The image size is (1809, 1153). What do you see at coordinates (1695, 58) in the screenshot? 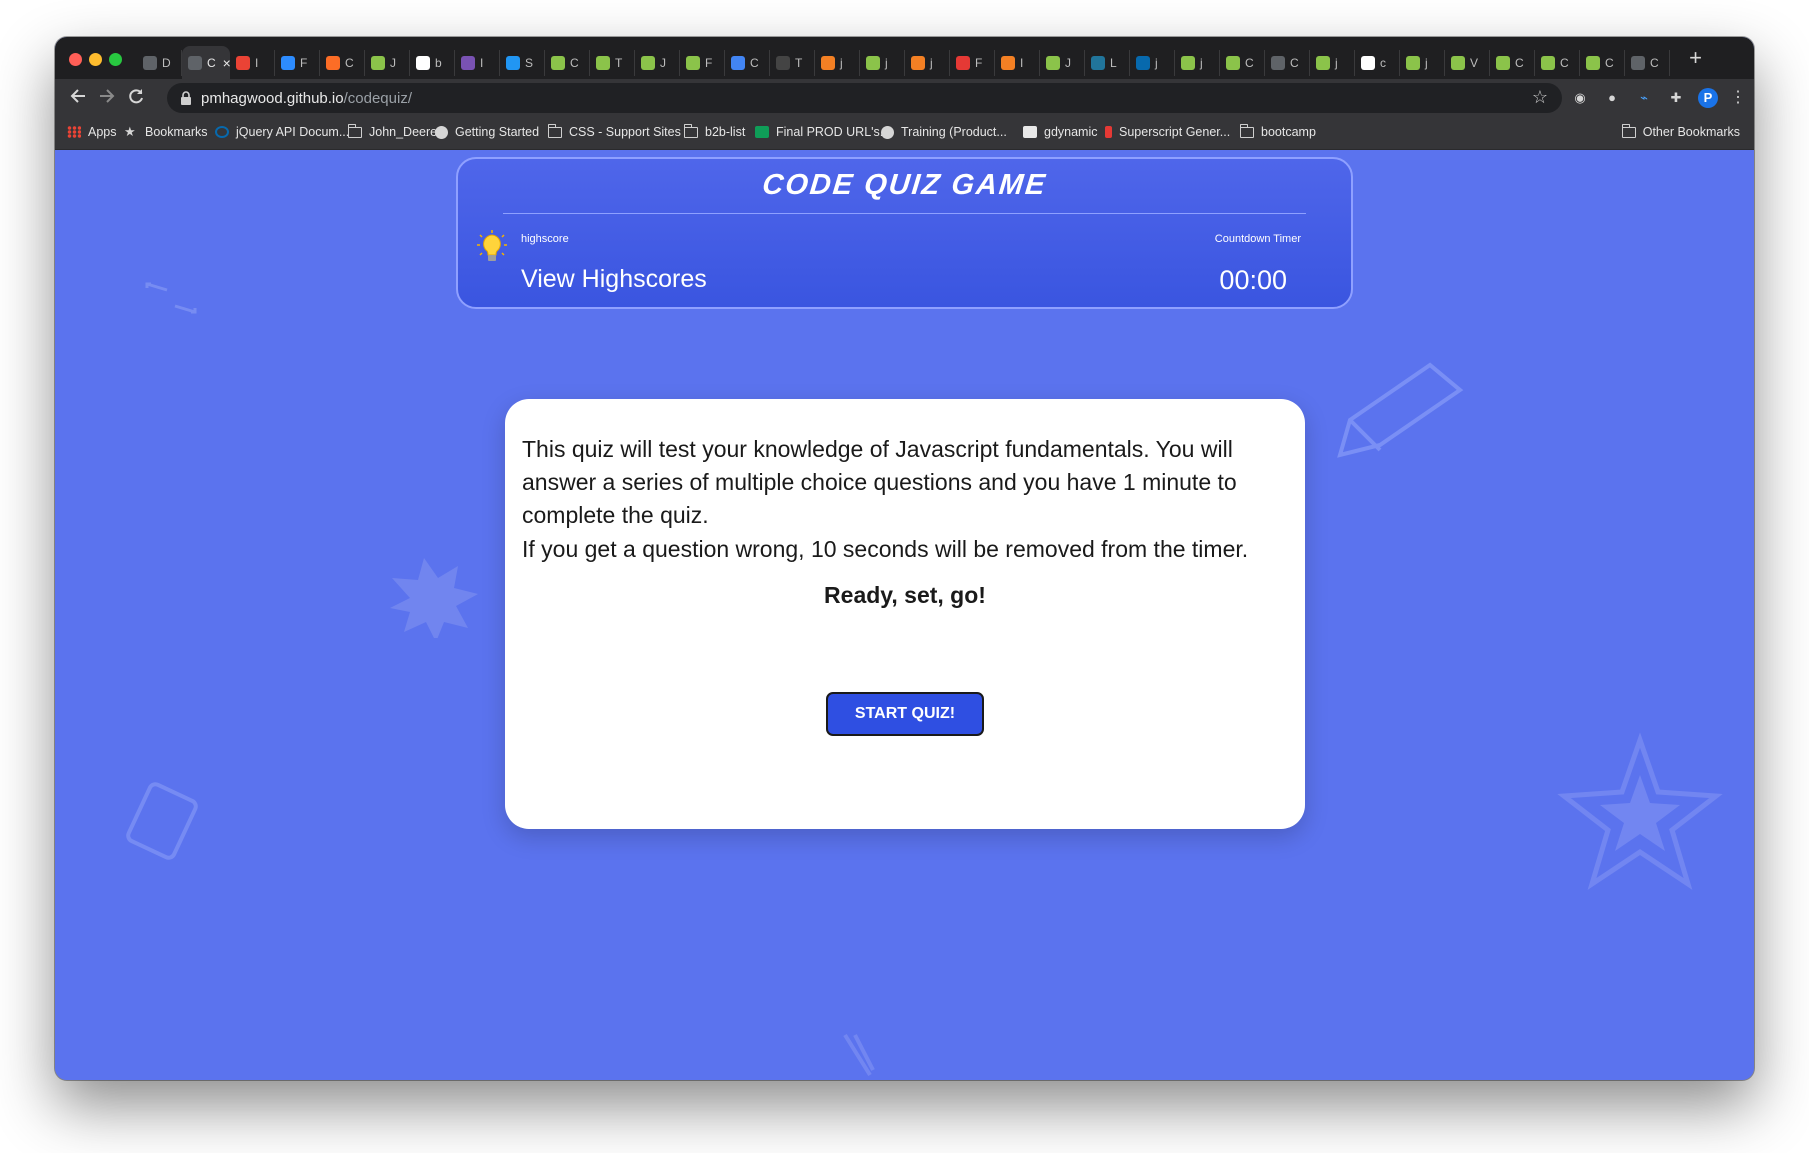
I see `new-tab-button: +` at bounding box center [1695, 58].